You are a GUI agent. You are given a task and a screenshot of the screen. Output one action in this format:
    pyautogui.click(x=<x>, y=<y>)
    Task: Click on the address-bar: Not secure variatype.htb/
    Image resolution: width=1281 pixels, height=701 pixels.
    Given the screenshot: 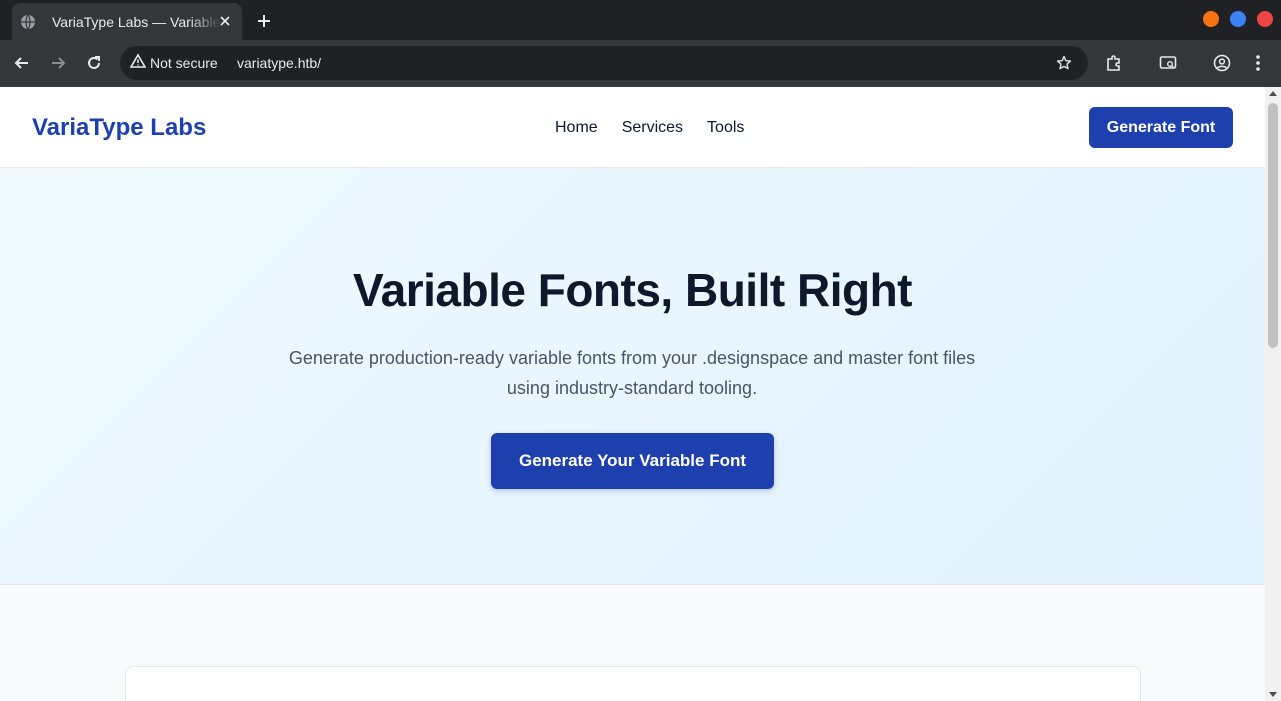 What is the action you would take?
    pyautogui.click(x=604, y=63)
    